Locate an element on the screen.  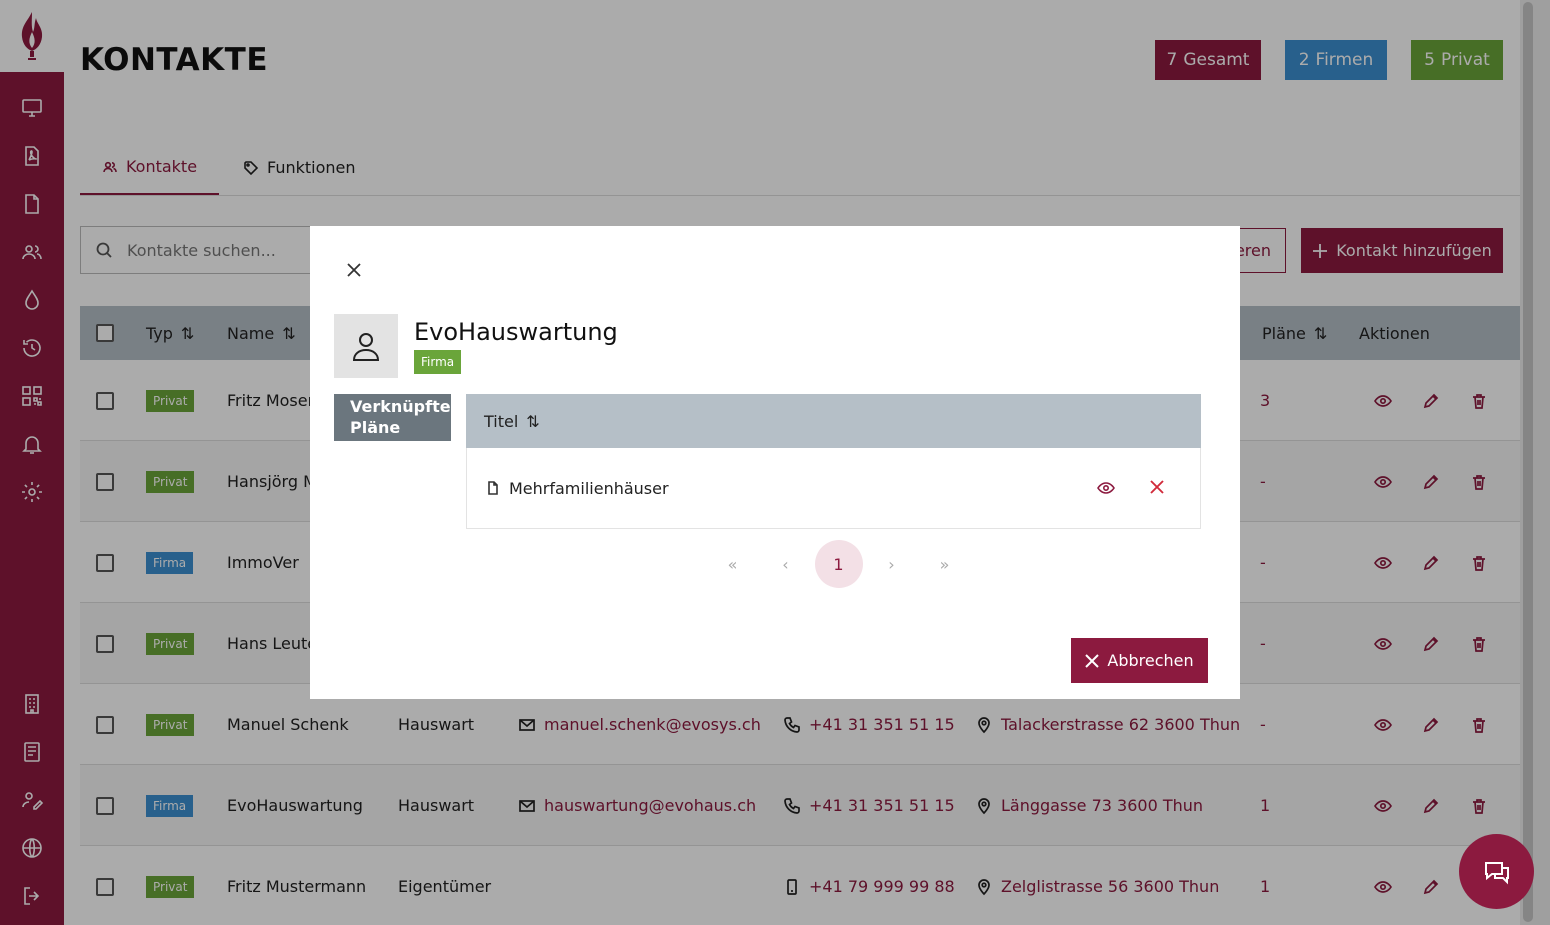
column-titel-label: Titel is located at coordinates (501, 421).